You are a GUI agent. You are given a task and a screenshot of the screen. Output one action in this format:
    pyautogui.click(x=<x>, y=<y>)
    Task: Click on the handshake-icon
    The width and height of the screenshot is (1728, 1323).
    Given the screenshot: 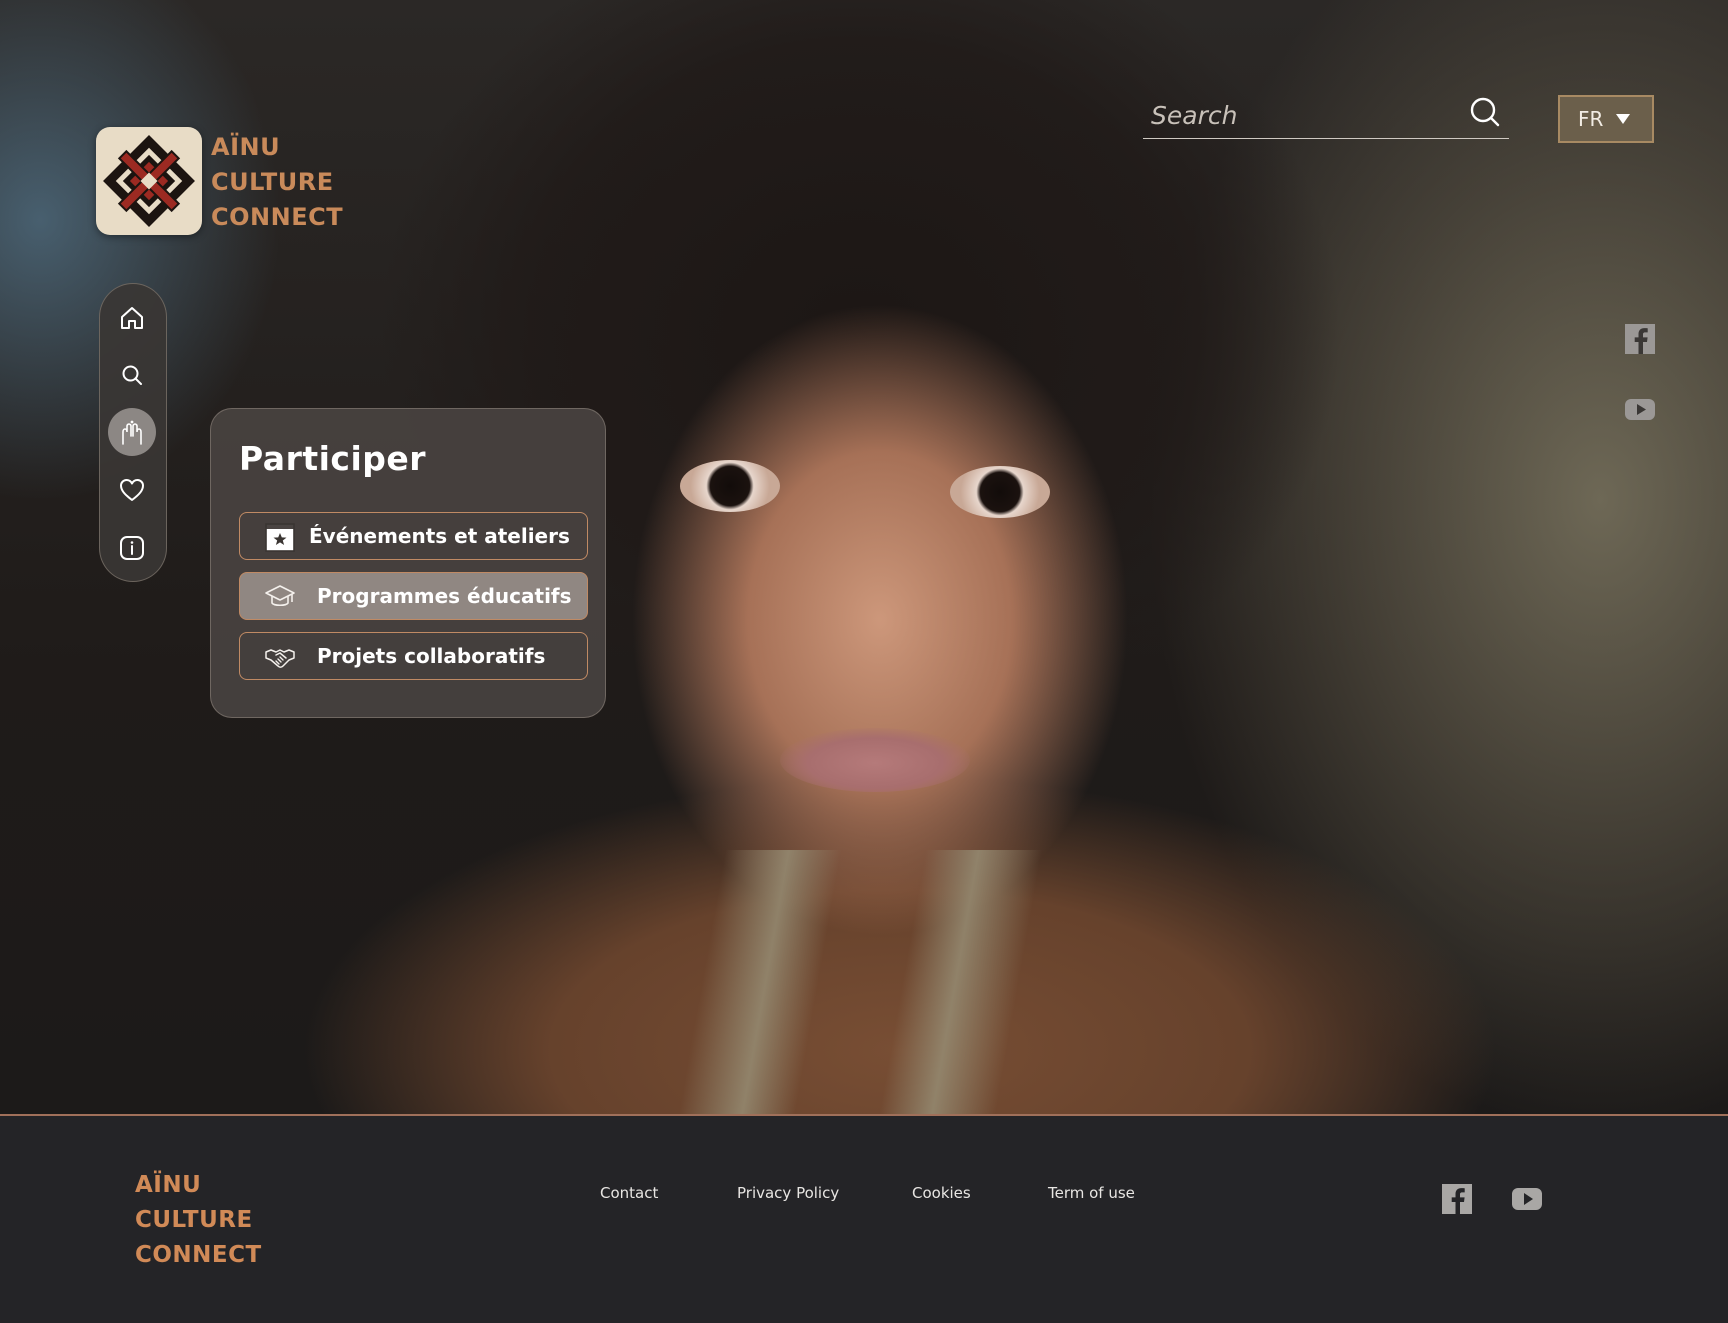 What is the action you would take?
    pyautogui.click(x=280, y=658)
    